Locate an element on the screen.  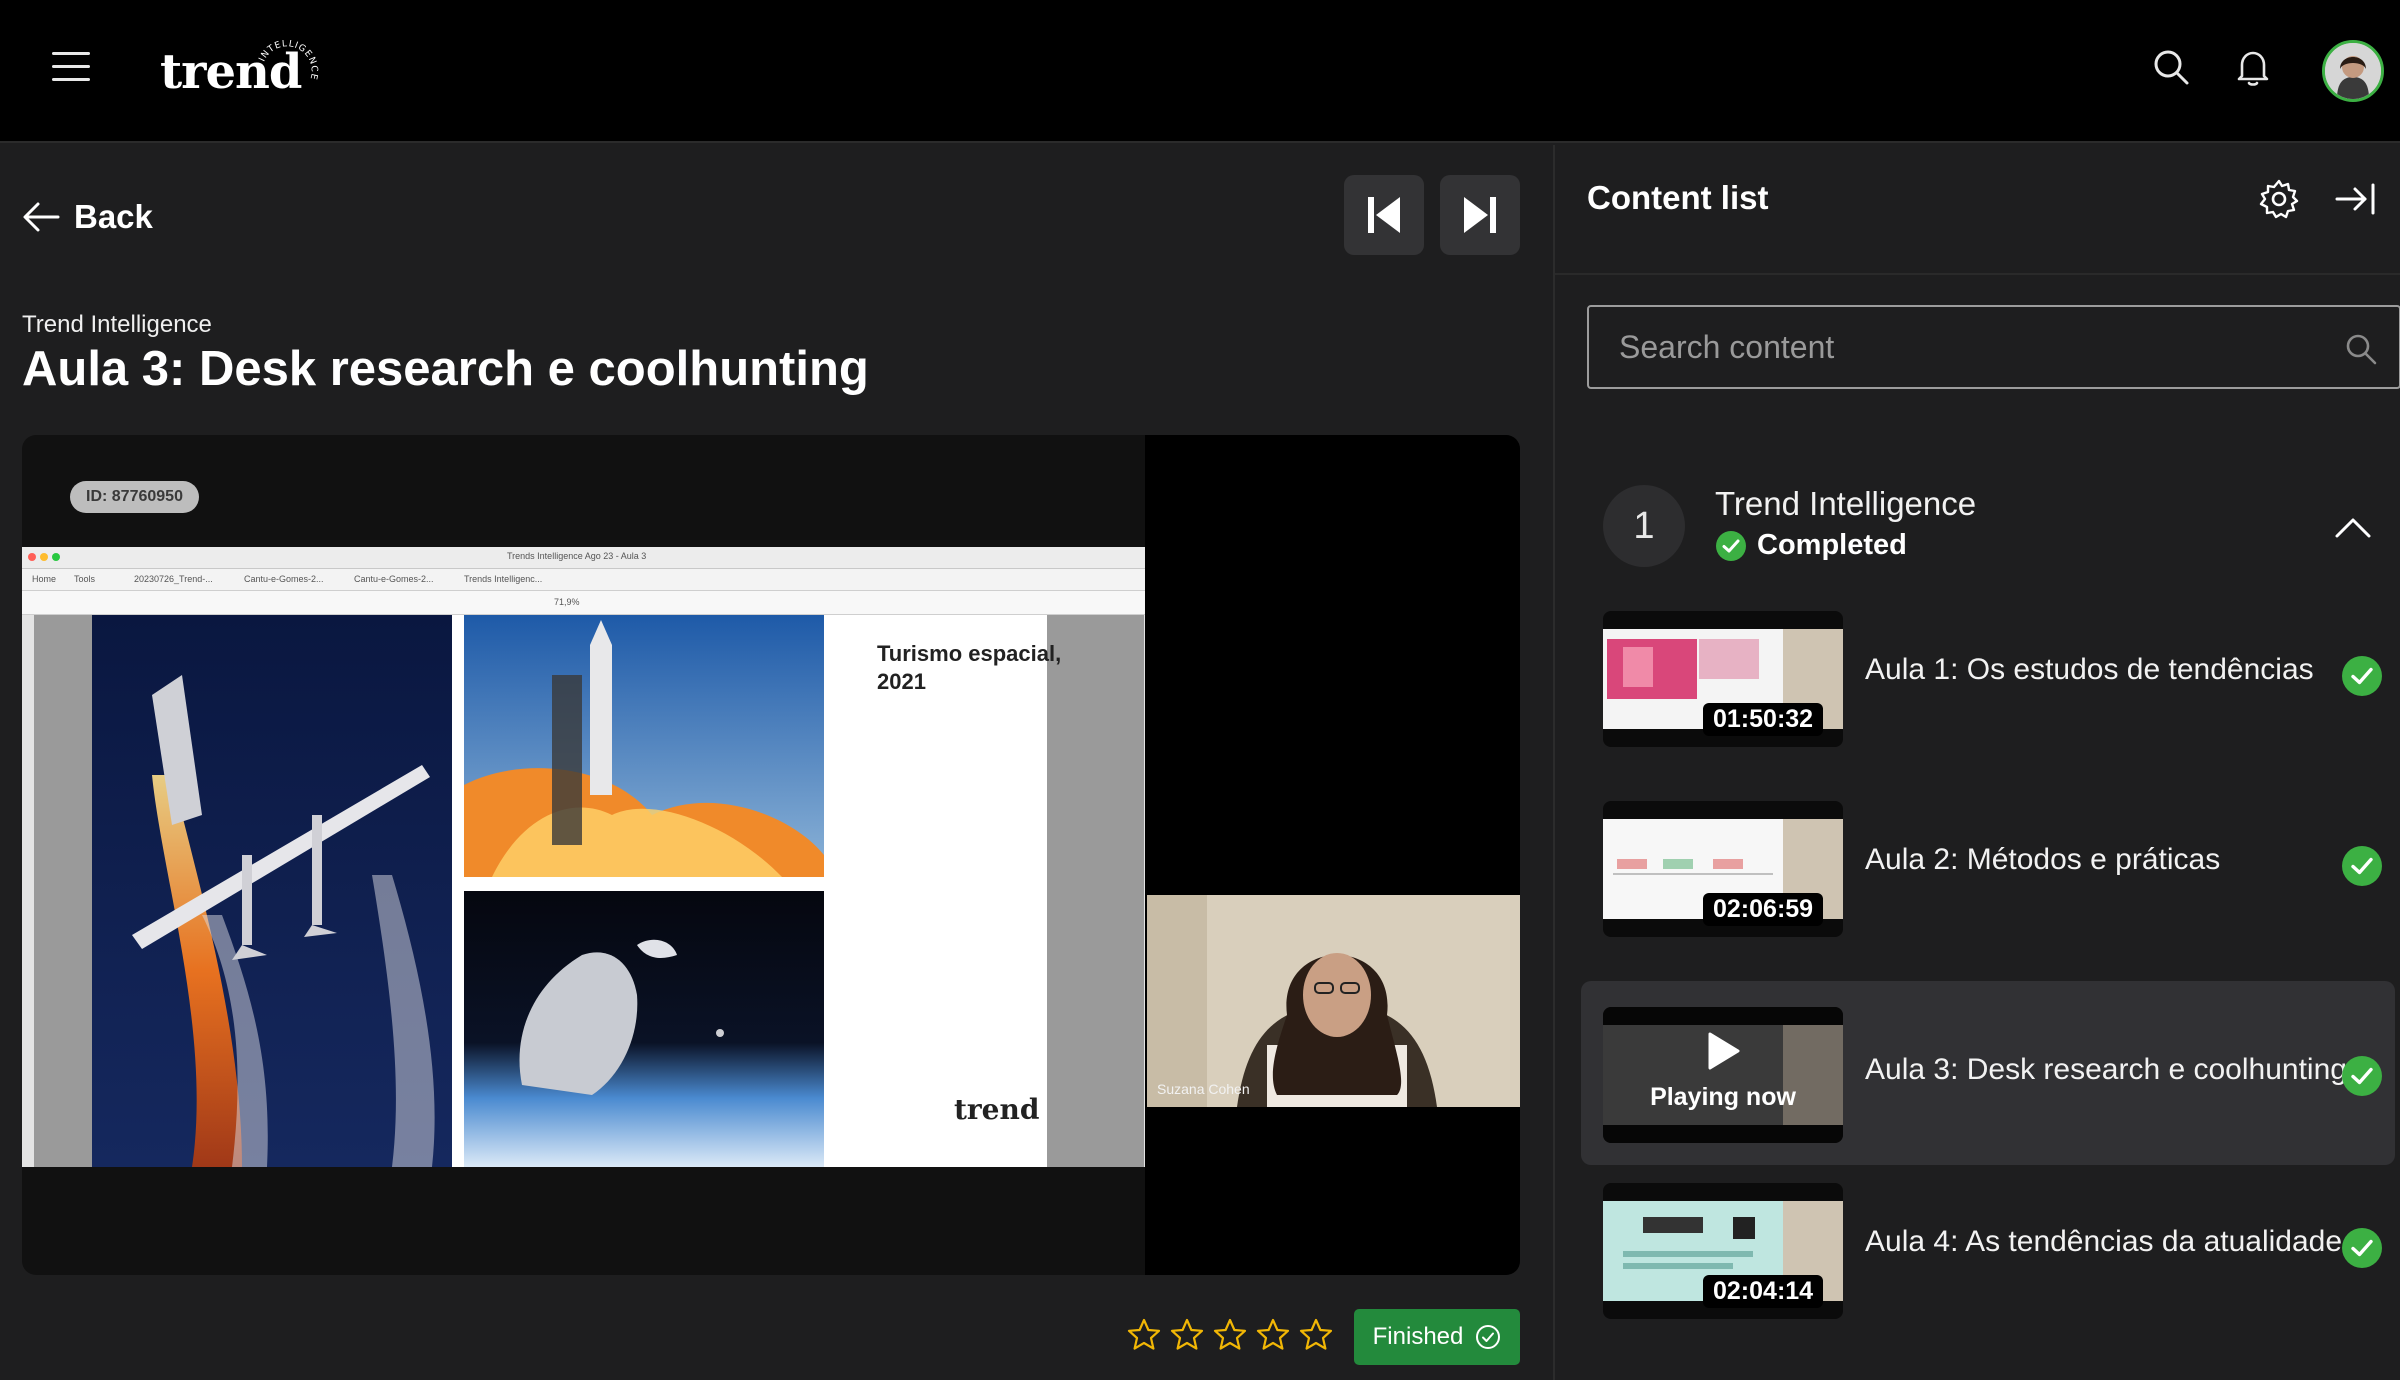
back-button: Back is located at coordinates (87, 217).